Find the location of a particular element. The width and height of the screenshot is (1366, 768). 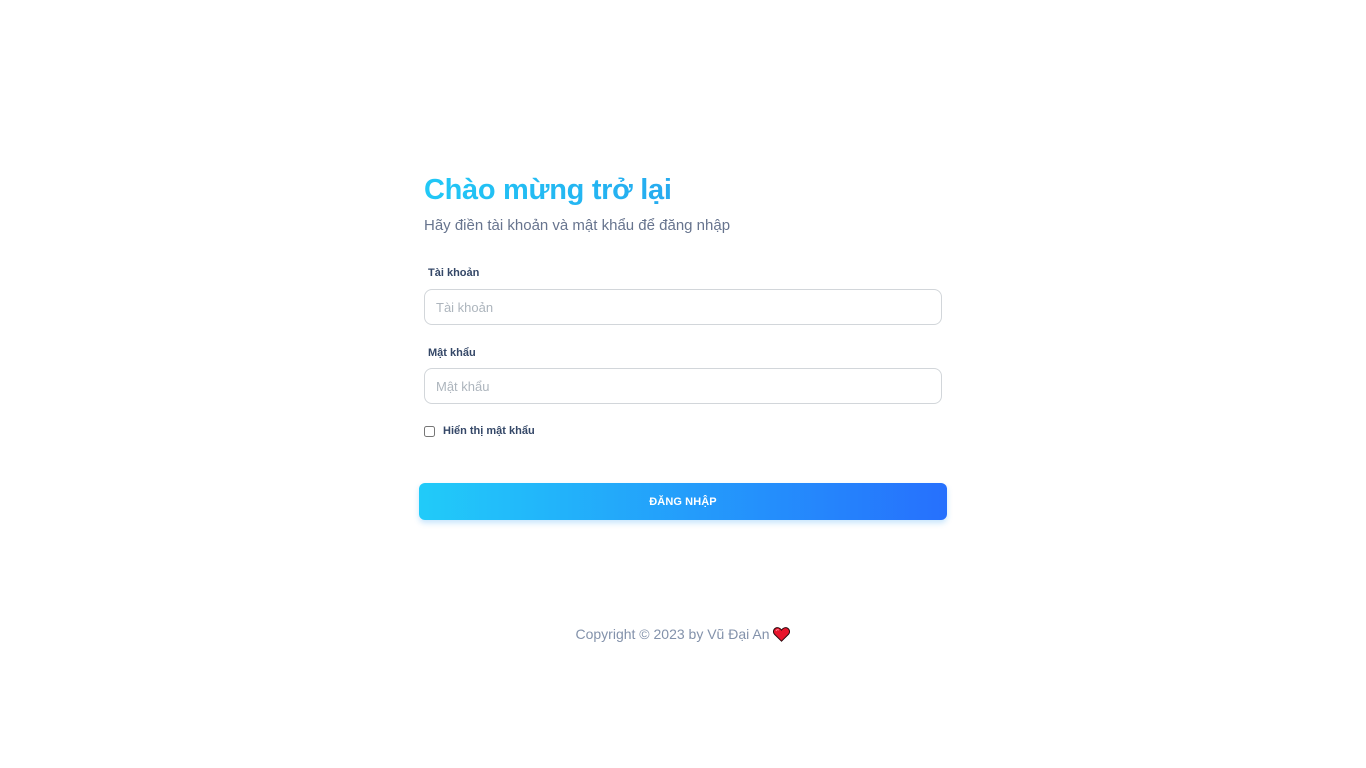

username-label: Tài khoản is located at coordinates (454, 273).